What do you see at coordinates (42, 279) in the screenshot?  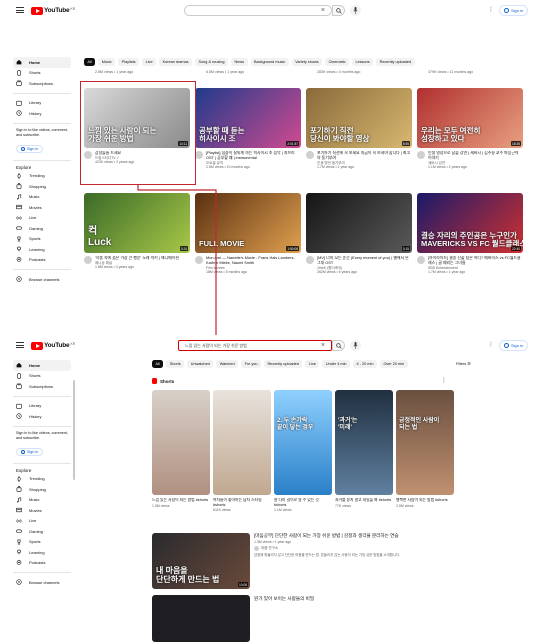 I see `sidebar-item-browse-channels: Browse channels` at bounding box center [42, 279].